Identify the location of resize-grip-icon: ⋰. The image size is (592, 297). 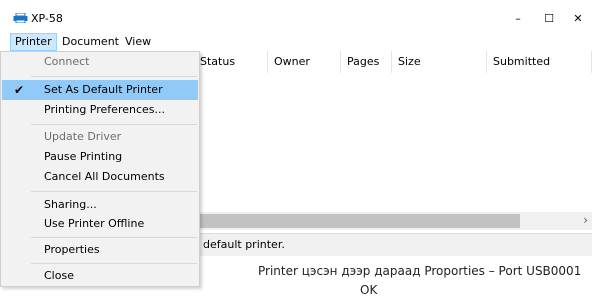
(396, 245).